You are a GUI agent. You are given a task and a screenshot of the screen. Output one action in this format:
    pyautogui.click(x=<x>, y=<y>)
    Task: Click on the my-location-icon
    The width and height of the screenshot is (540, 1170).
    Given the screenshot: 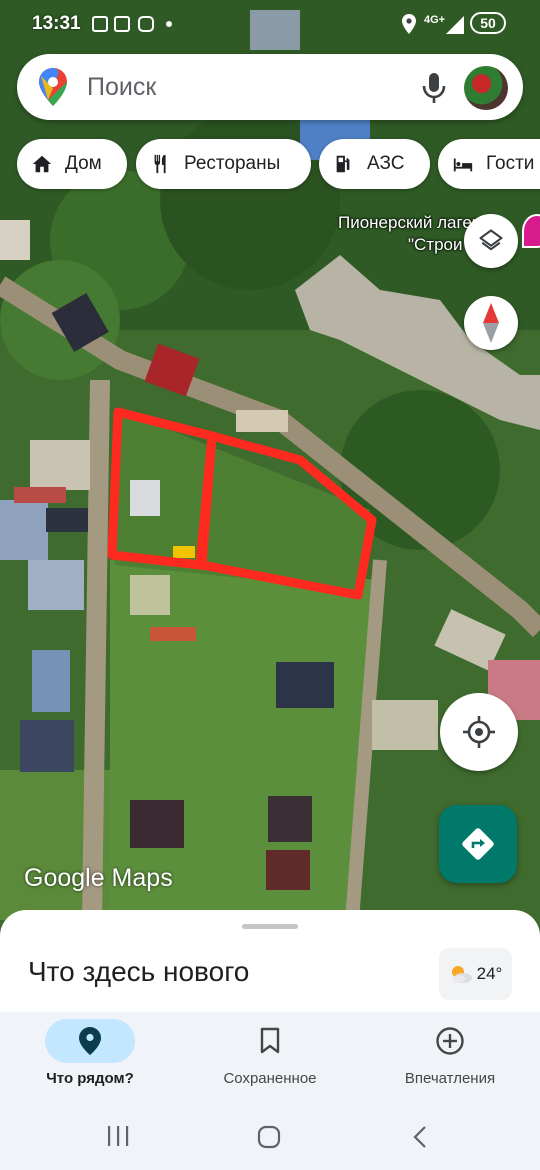 What is the action you would take?
    pyautogui.click(x=479, y=732)
    